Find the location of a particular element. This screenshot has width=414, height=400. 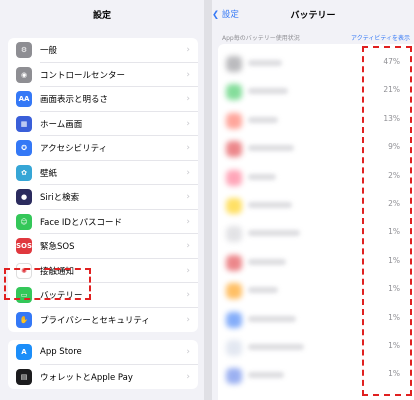

siri-icon: ● is located at coordinates (24, 197).